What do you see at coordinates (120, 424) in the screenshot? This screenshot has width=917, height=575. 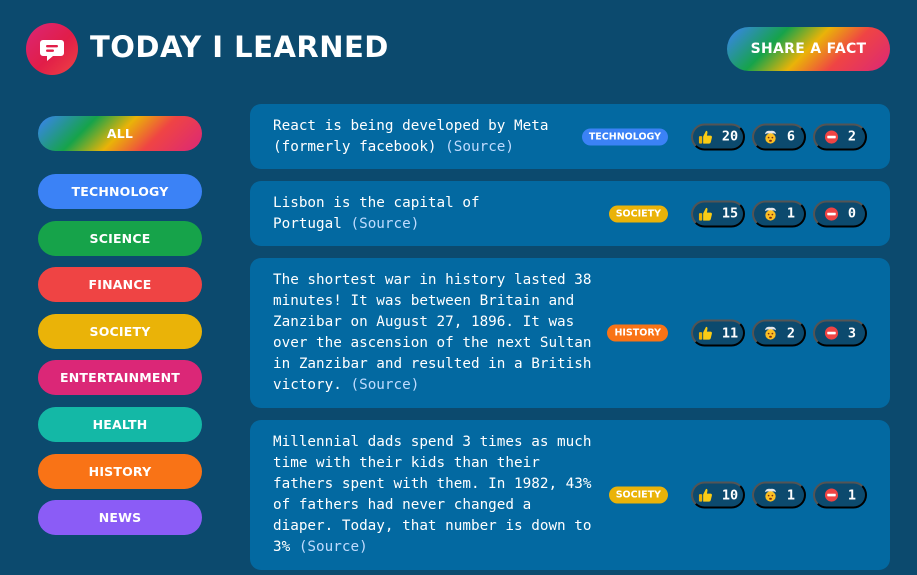 I see `category-health-button: HEALTH` at bounding box center [120, 424].